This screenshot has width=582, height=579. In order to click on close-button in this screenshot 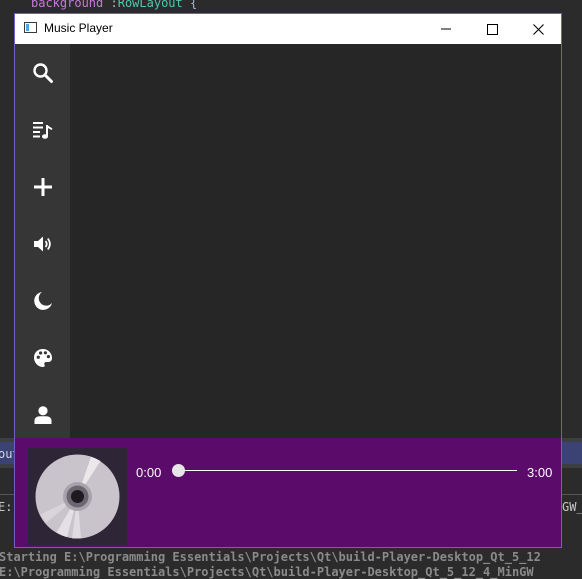, I will do `click(538, 29)`.